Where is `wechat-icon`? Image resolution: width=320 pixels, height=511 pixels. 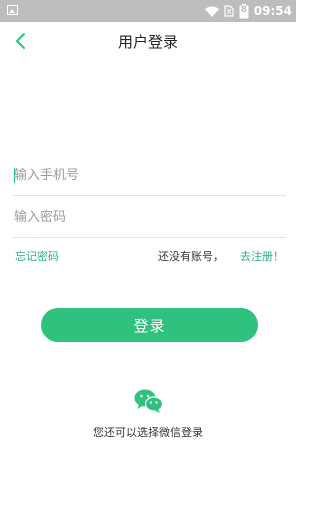 wechat-icon is located at coordinates (149, 401).